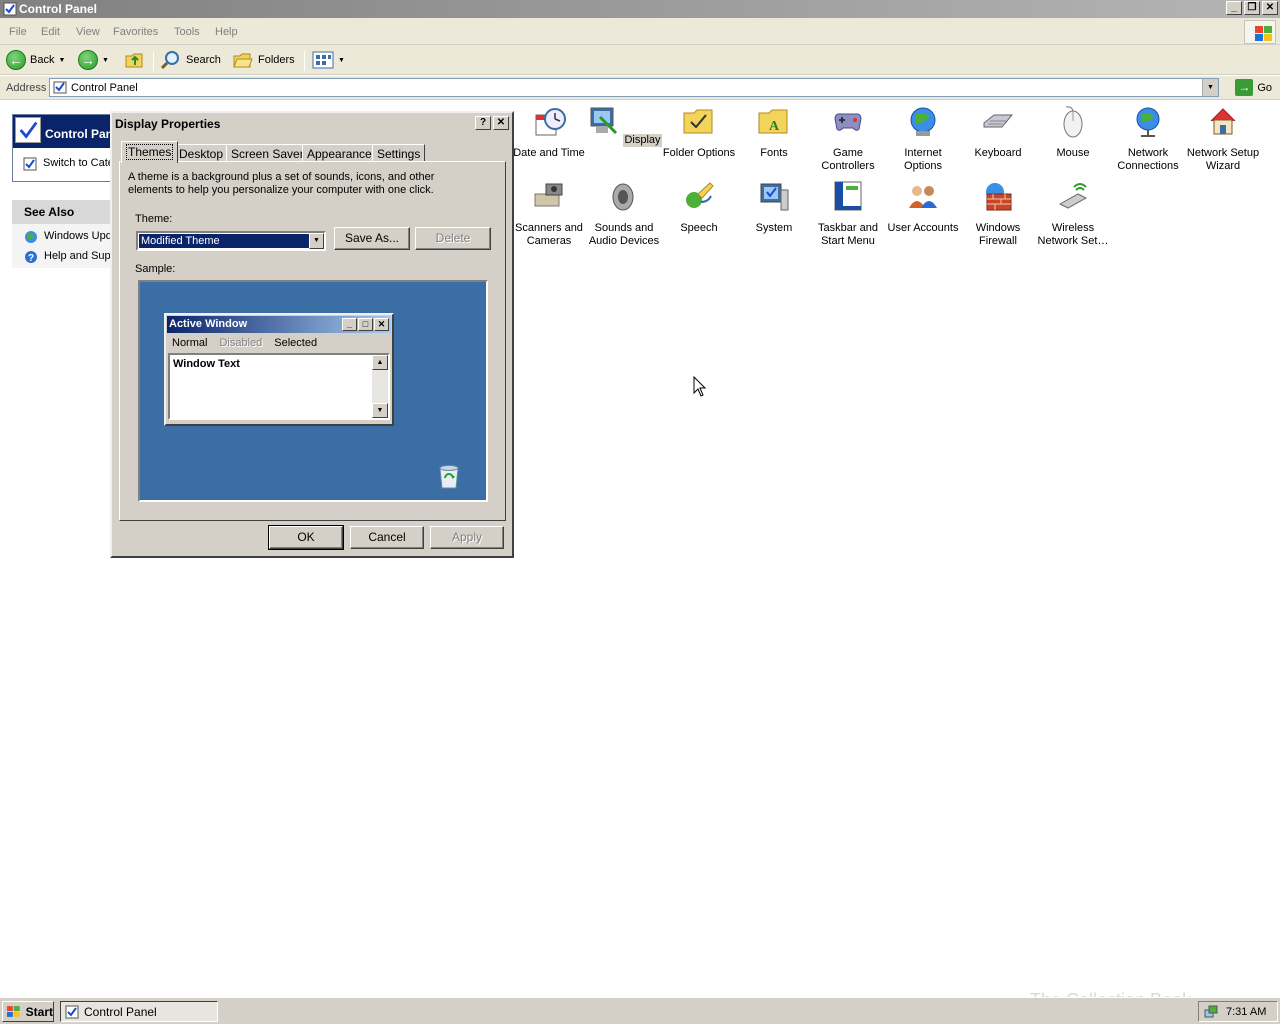 The height and width of the screenshot is (1024, 1280). Describe the element at coordinates (501, 123) in the screenshot. I see `dialog-close-button: ✕` at that location.